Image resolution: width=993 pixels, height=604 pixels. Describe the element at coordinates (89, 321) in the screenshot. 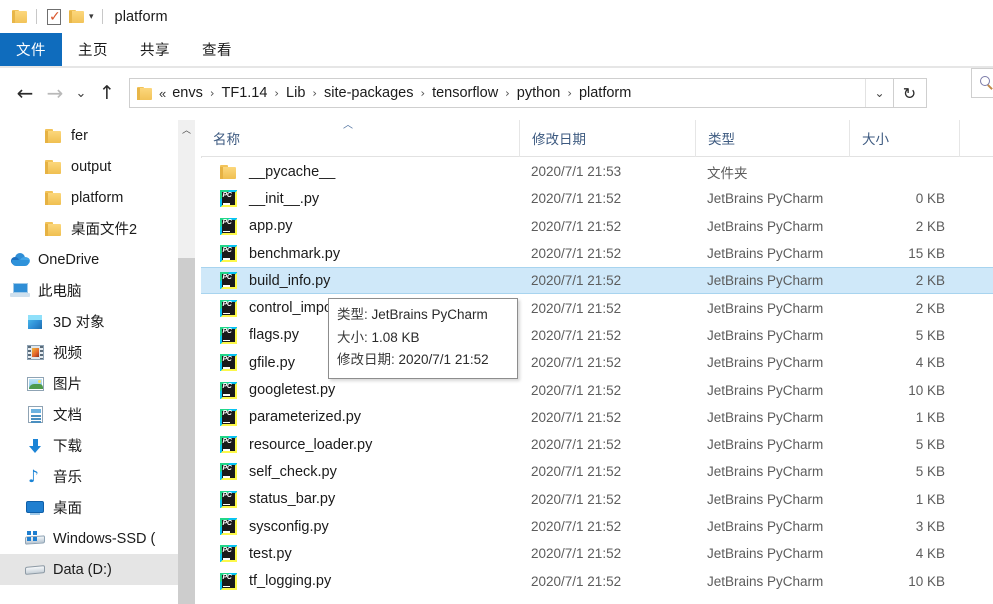

I see `sidebar-item-3d-对象: 3D 对象` at that location.